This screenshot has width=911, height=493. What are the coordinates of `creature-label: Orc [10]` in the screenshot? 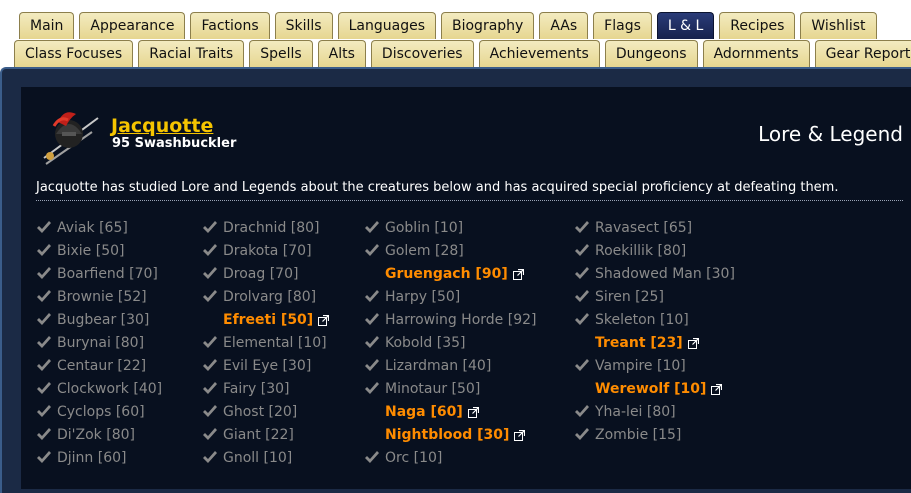 It's located at (414, 457).